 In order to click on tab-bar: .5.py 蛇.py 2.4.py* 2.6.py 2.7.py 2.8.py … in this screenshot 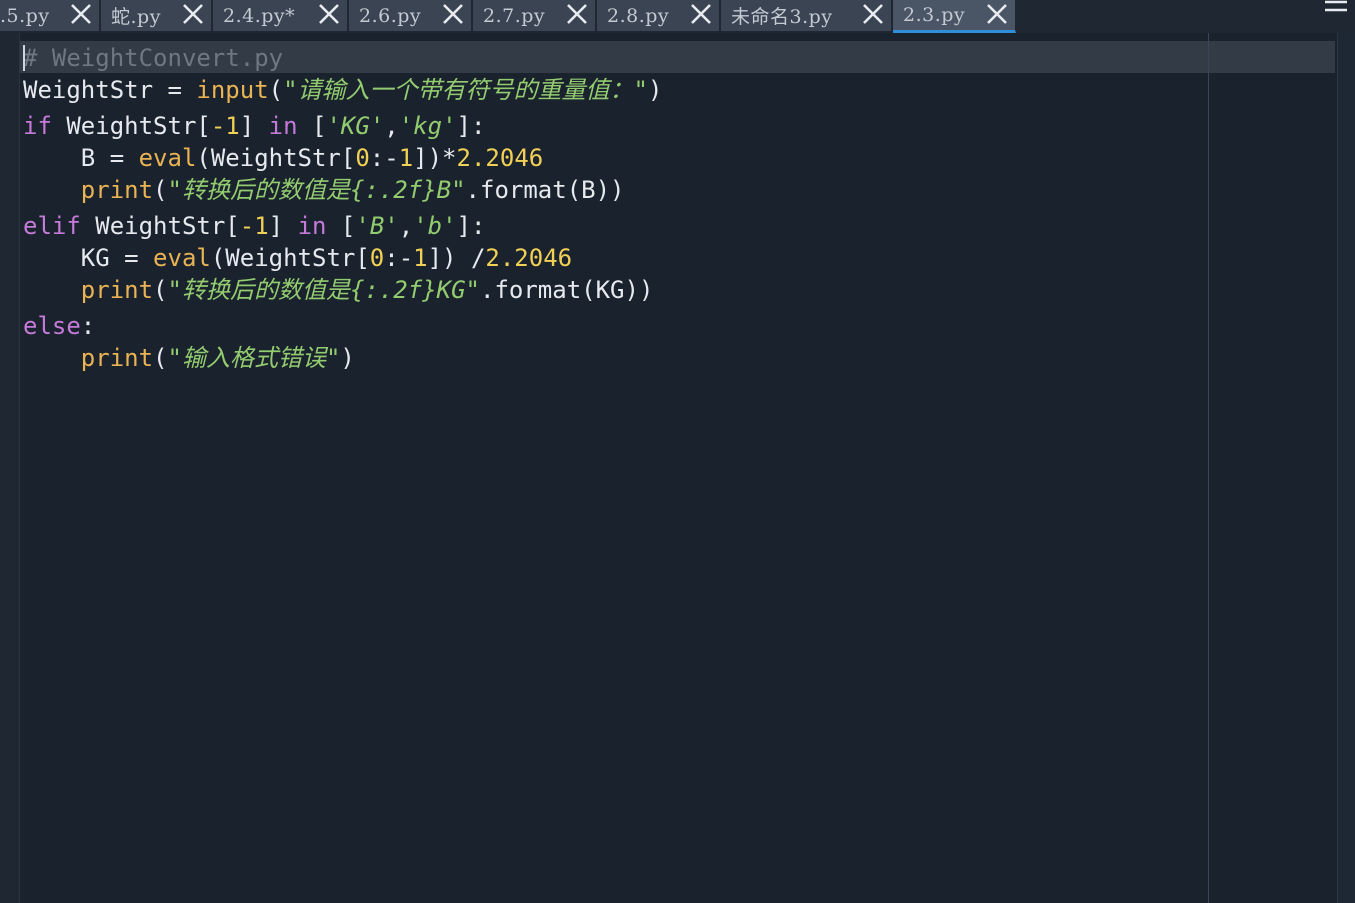, I will do `click(677, 16)`.